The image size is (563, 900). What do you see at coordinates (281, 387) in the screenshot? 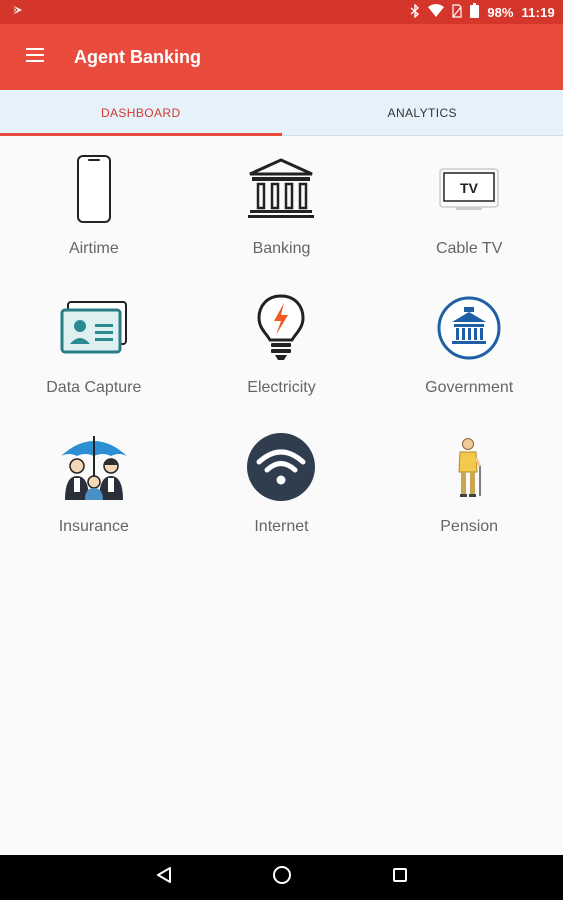
I see `dashboard-item-label: Electricity` at bounding box center [281, 387].